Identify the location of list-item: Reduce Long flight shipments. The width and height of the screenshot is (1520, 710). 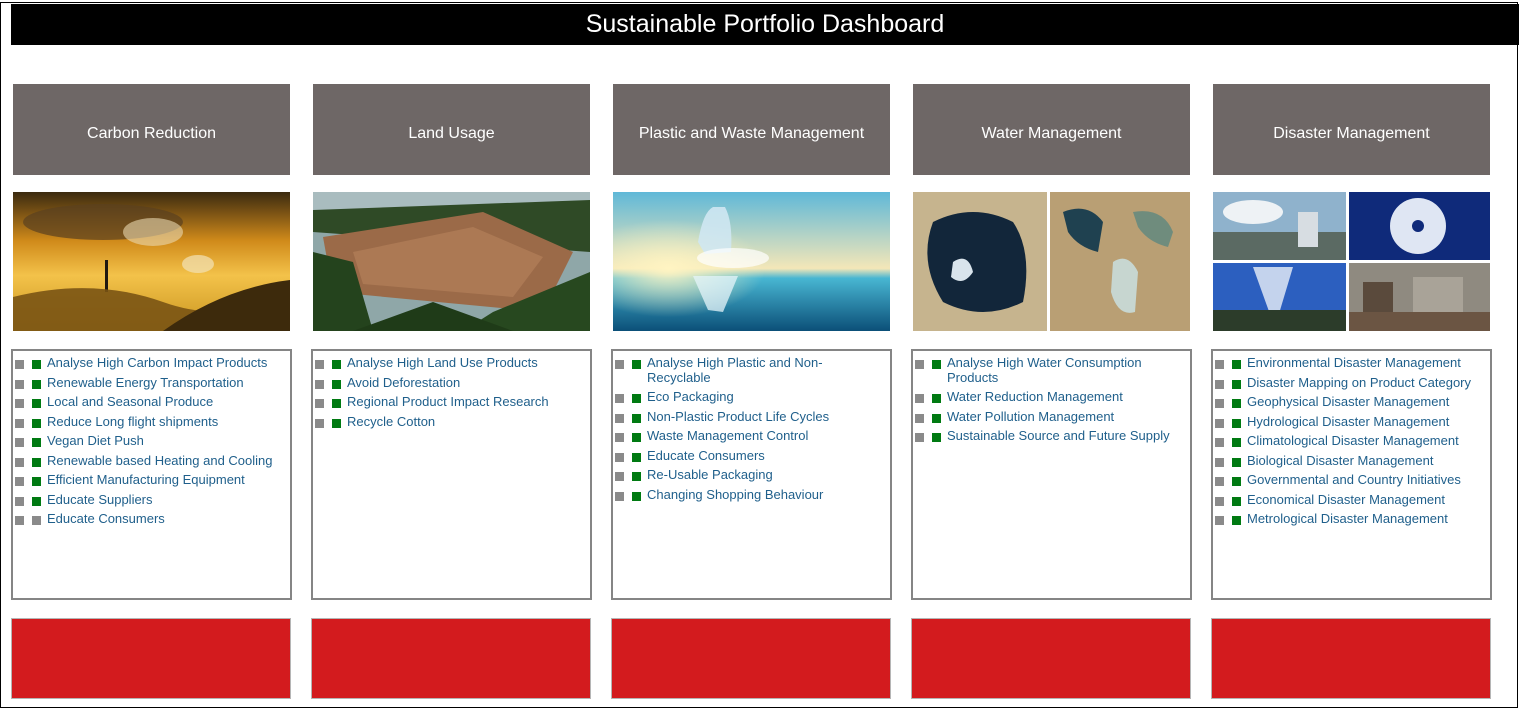
(151, 422).